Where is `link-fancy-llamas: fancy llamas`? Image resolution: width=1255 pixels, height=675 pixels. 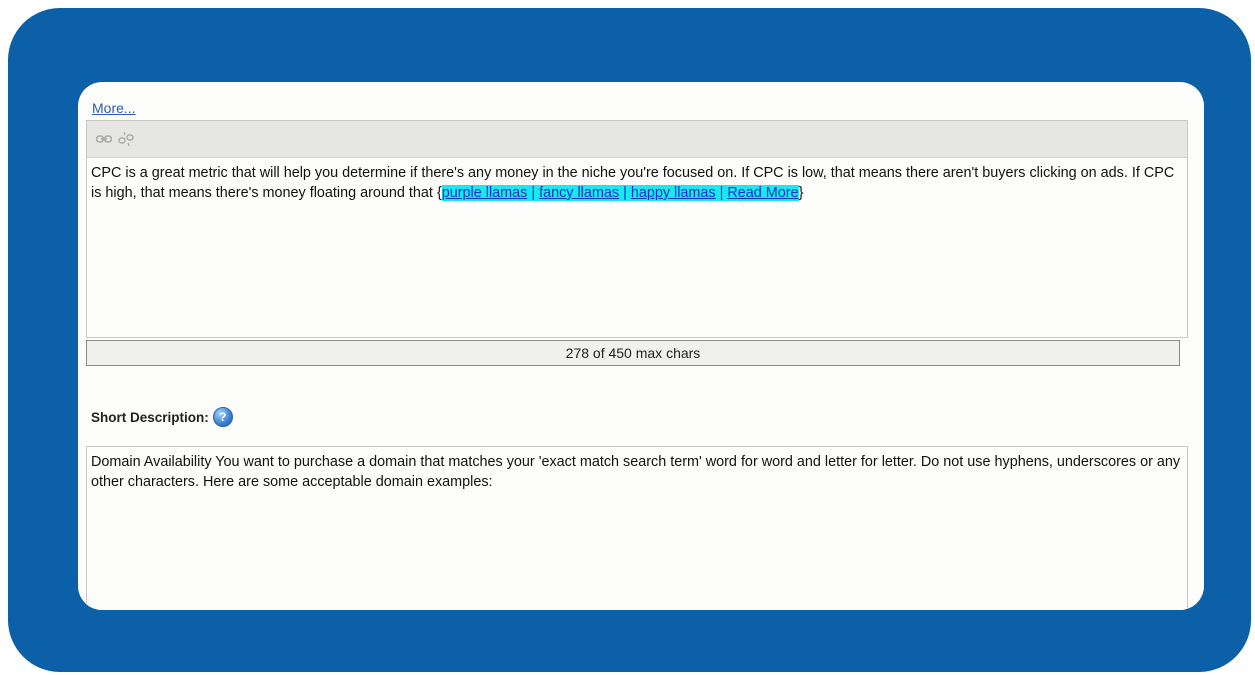 link-fancy-llamas: fancy llamas is located at coordinates (579, 193).